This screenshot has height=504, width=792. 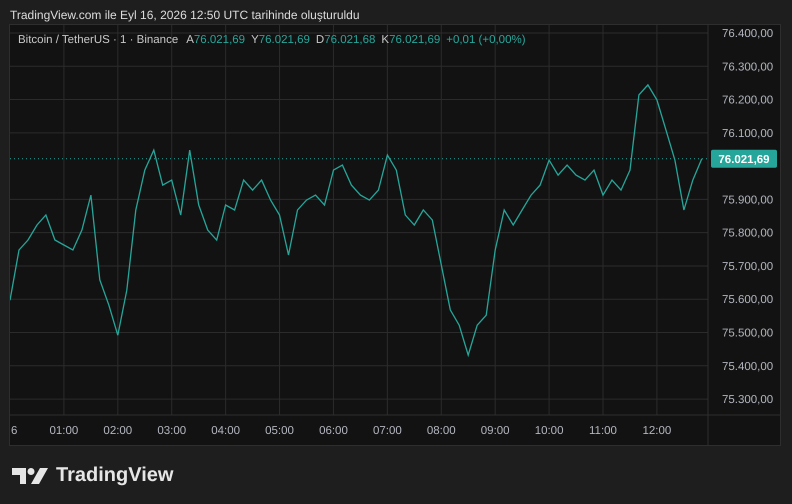 I want to click on time-axis-label: 11:00, so click(x=603, y=431).